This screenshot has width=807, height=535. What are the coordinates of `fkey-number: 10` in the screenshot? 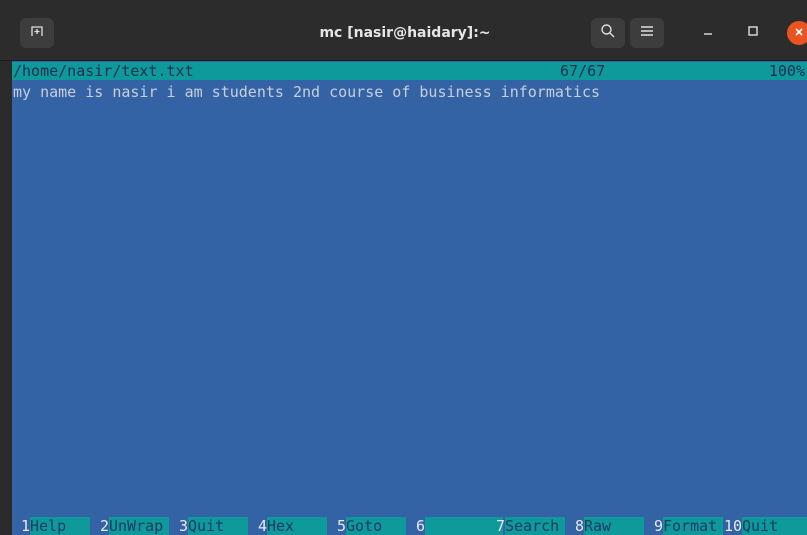 It's located at (733, 526).